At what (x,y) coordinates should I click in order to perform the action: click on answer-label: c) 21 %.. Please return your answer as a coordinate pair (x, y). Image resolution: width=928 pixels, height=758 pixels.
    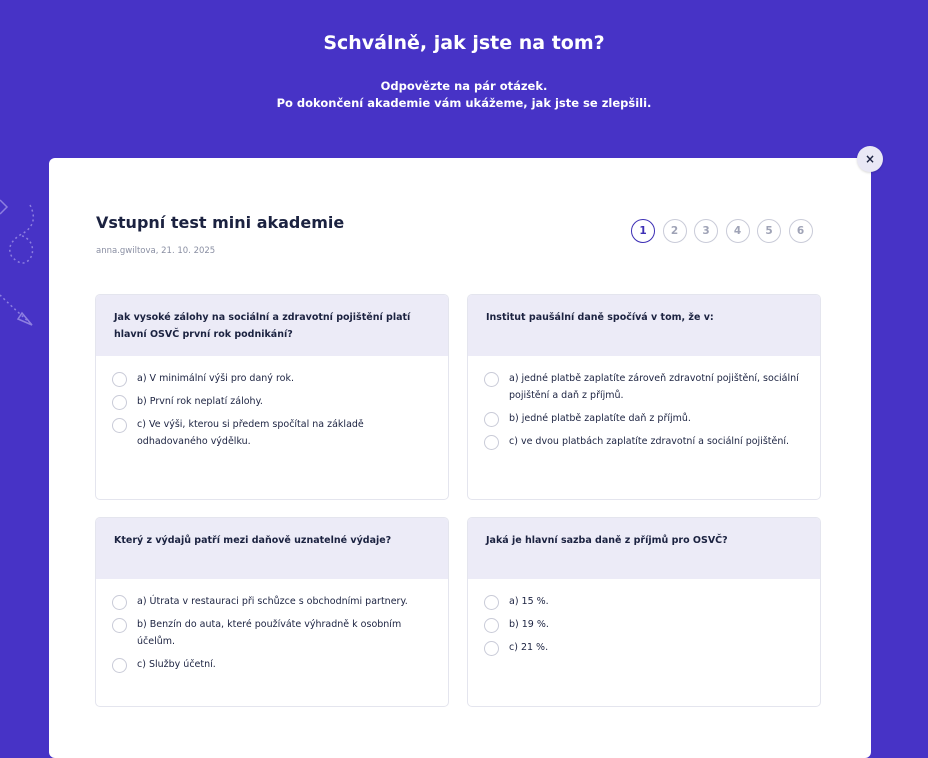
    Looking at the image, I should click on (529, 647).